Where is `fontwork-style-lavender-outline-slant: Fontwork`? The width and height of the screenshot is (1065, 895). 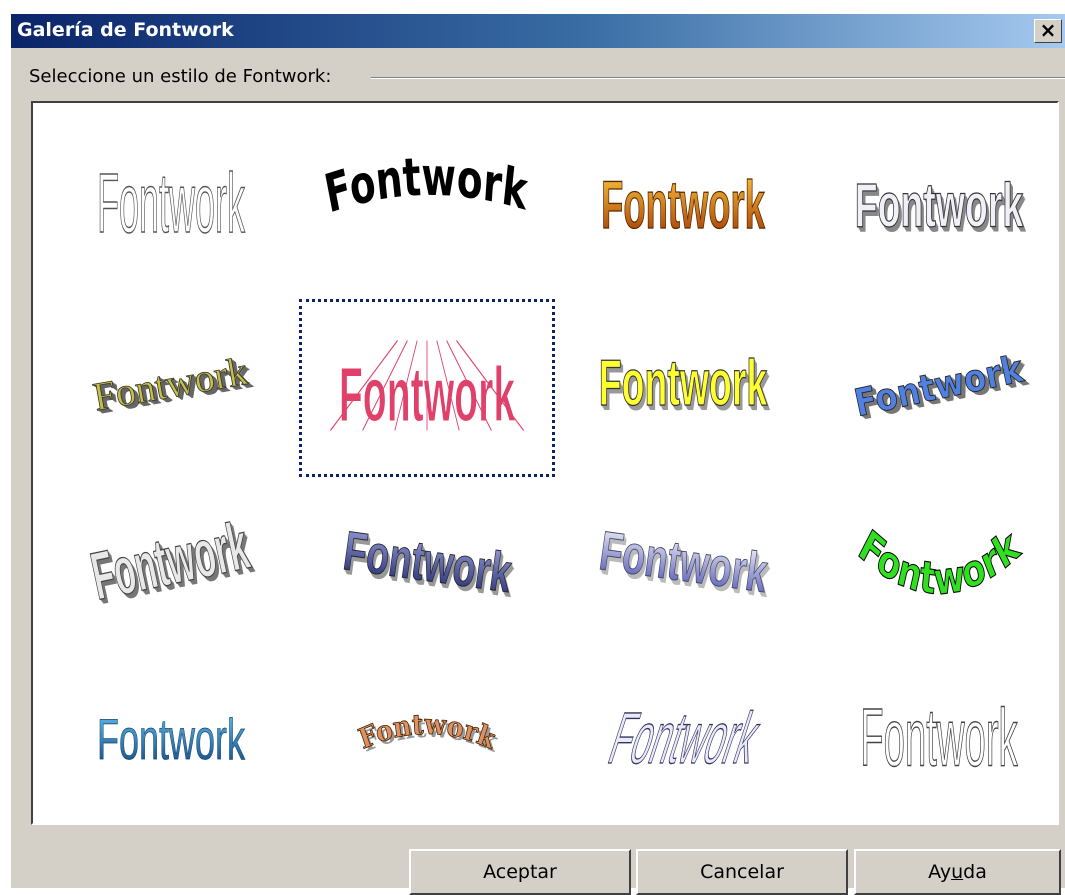
fontwork-style-lavender-outline-slant: Fontwork is located at coordinates (683, 744).